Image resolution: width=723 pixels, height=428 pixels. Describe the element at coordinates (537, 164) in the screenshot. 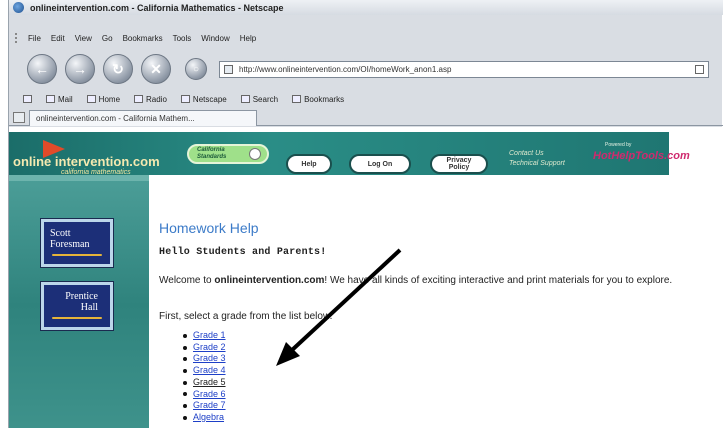

I see `technical-support-link: Technical Support` at that location.